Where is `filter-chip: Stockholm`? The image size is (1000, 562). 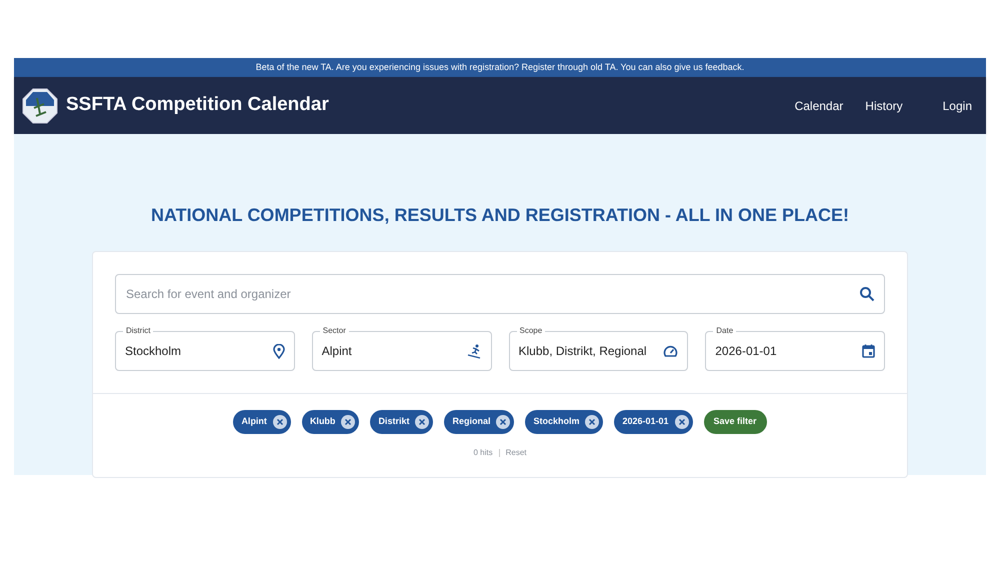
filter-chip: Stockholm is located at coordinates (564, 422).